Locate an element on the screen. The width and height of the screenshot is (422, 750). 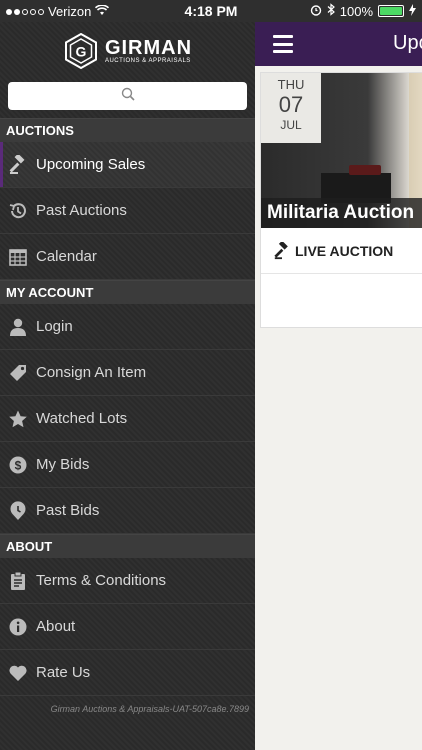
section-header-about: ABOUT is located at coordinates (127, 546).